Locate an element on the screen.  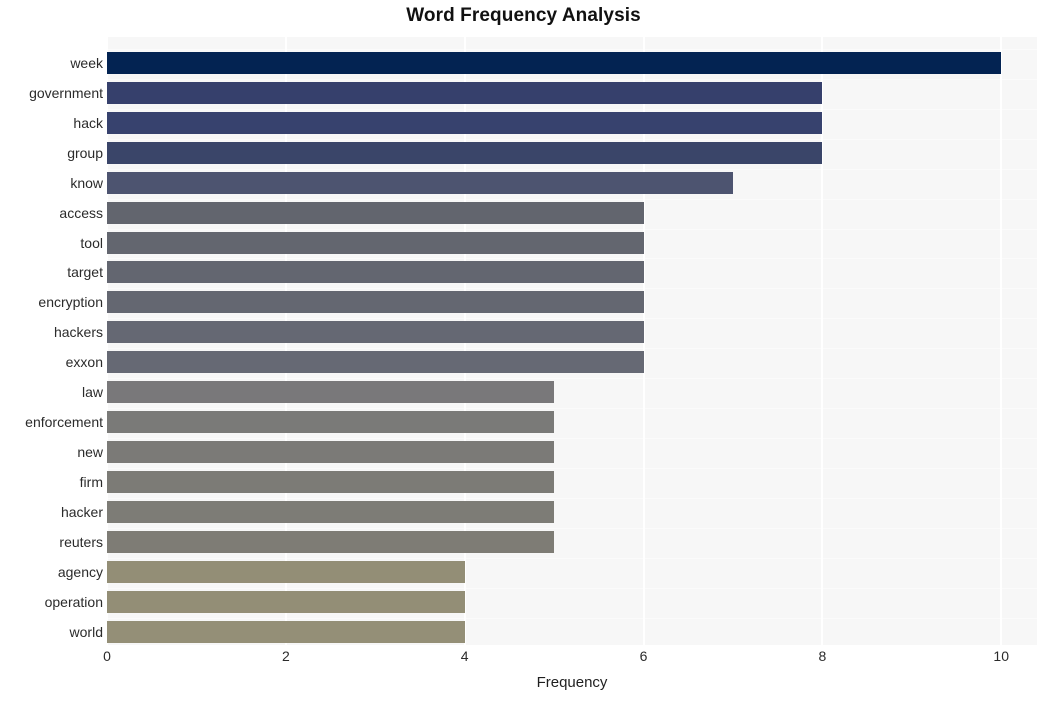
vertical-gridline is located at coordinates (1001, 341).